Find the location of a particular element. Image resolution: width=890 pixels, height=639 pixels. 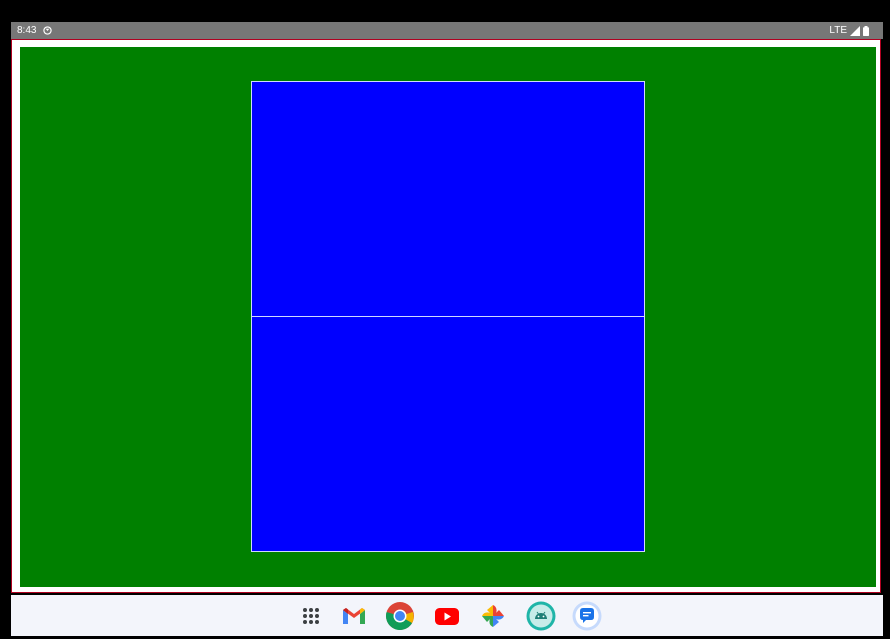

messages-icon is located at coordinates (587, 616).